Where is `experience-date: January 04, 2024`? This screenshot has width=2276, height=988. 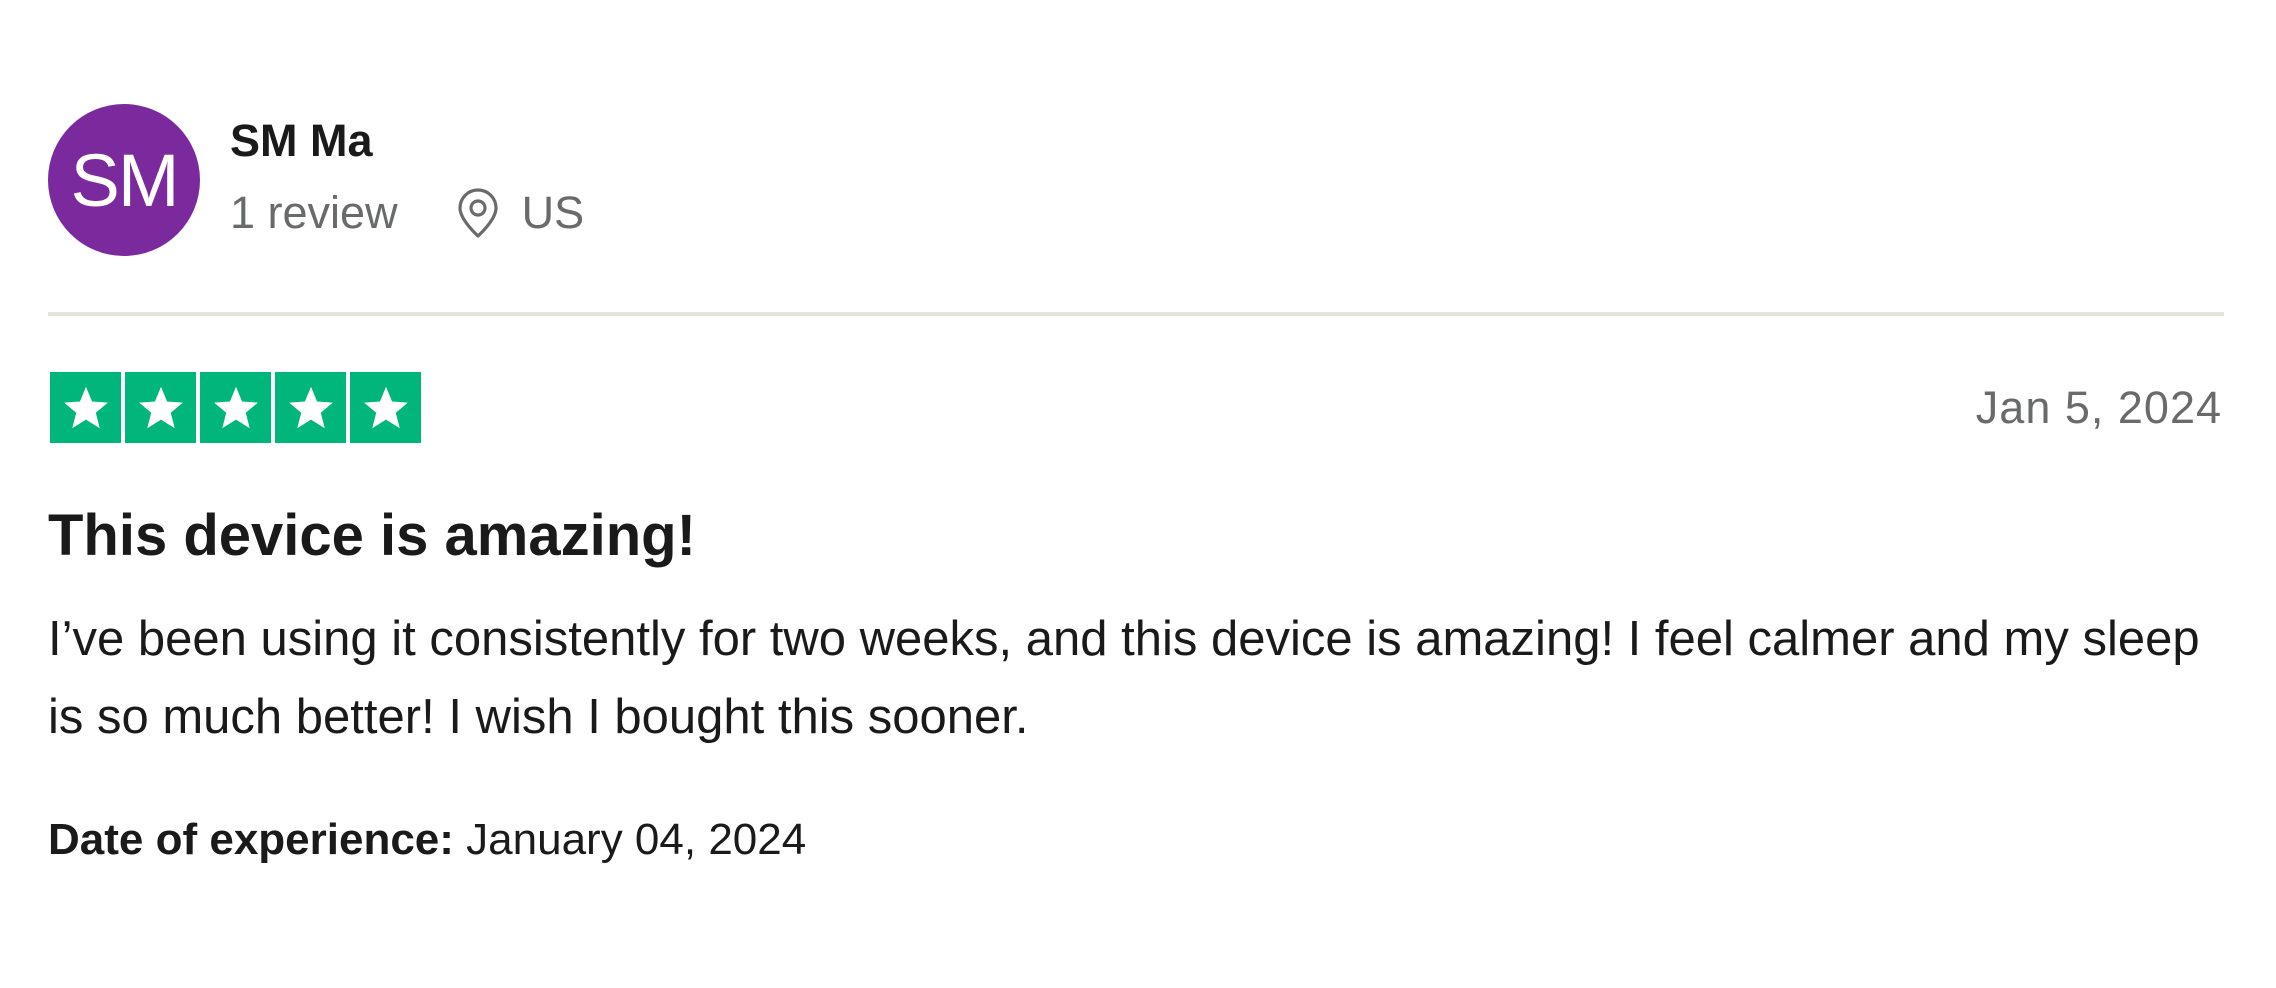
experience-date: January 04, 2024 is located at coordinates (636, 839).